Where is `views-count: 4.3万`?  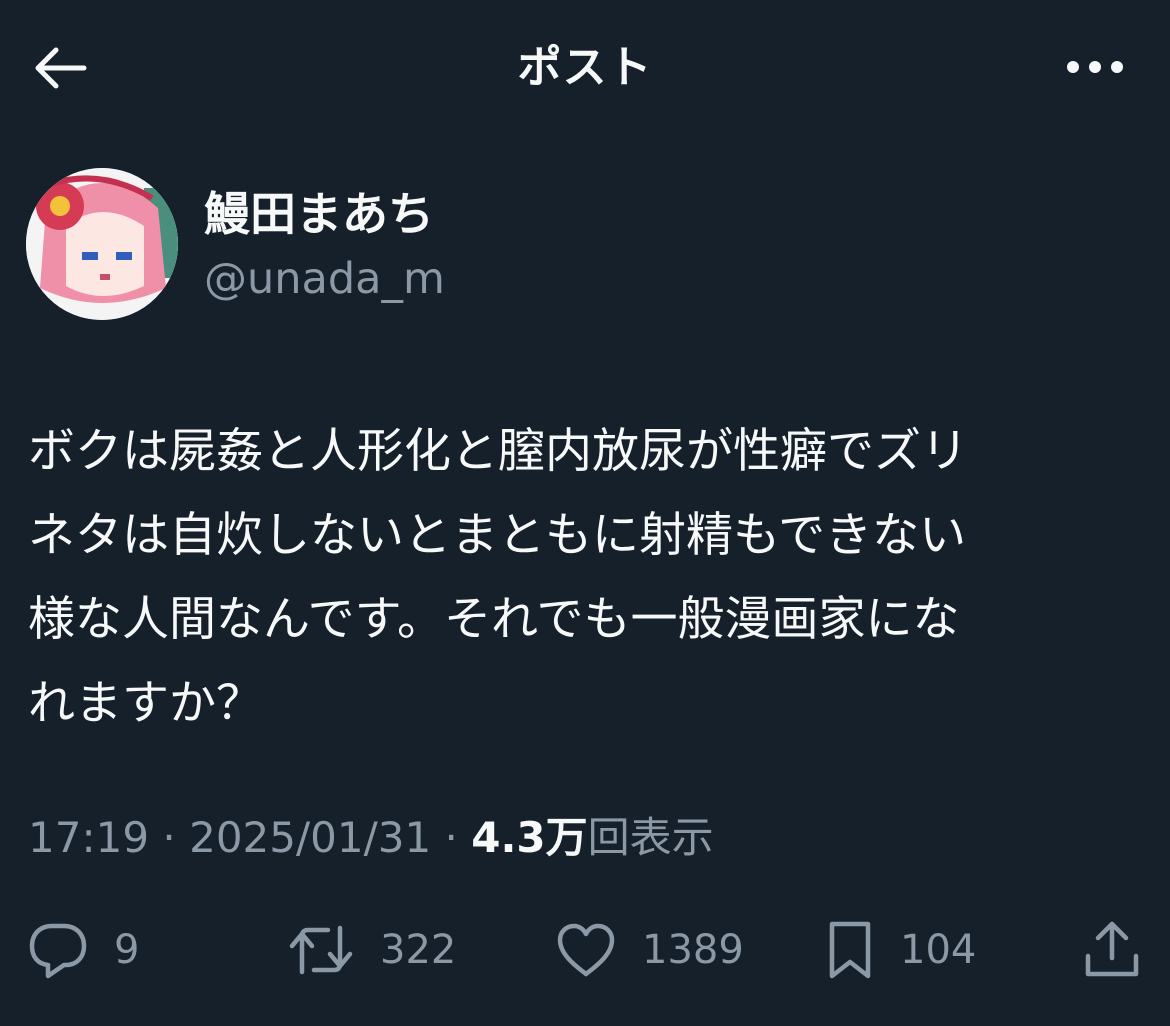 views-count: 4.3万 is located at coordinates (529, 837).